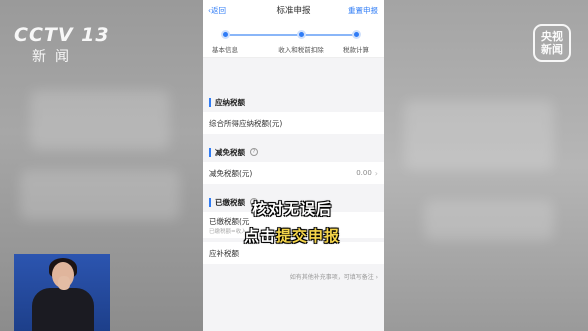 This screenshot has height=331, width=588. I want to click on cctv-news-badge: 央视 新闻, so click(552, 43).